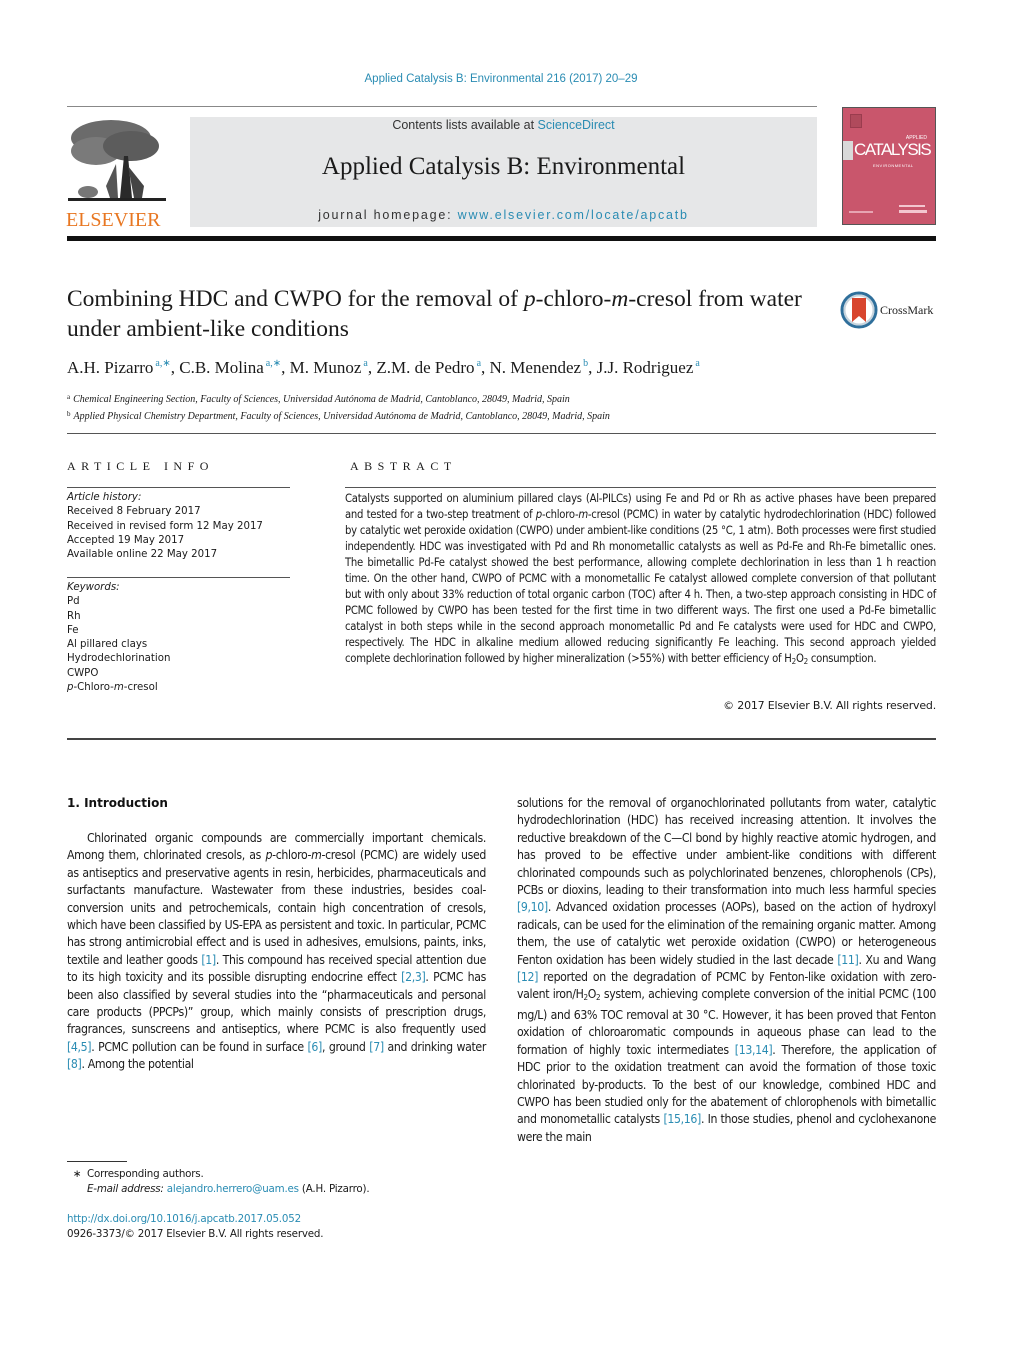 This screenshot has height=1351, width=1020. Describe the element at coordinates (125, 1189) in the screenshot. I see `email-label: E-mail address:` at that location.